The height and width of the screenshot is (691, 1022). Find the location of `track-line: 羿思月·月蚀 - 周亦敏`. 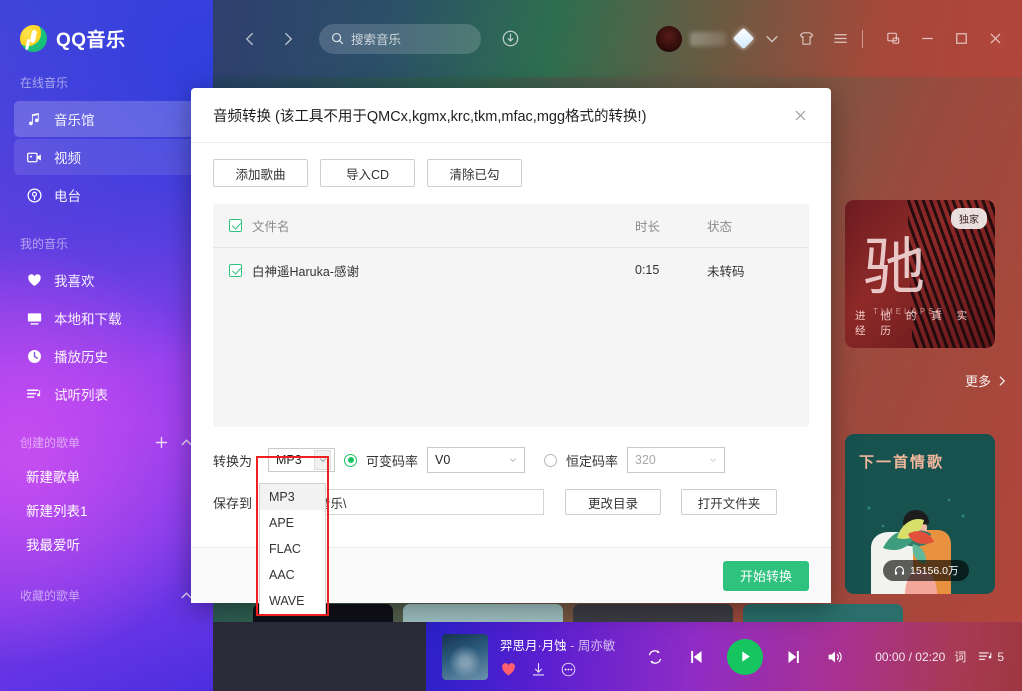

track-line: 羿思月·月蚀 - 周亦敏 is located at coordinates (557, 644).